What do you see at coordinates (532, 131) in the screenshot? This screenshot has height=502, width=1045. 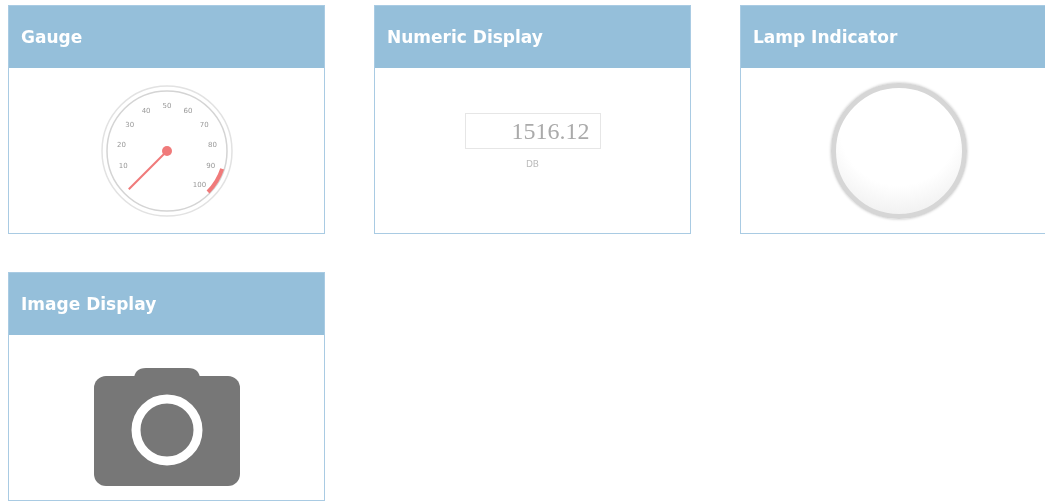 I see `numeric-display: 1516.12` at bounding box center [532, 131].